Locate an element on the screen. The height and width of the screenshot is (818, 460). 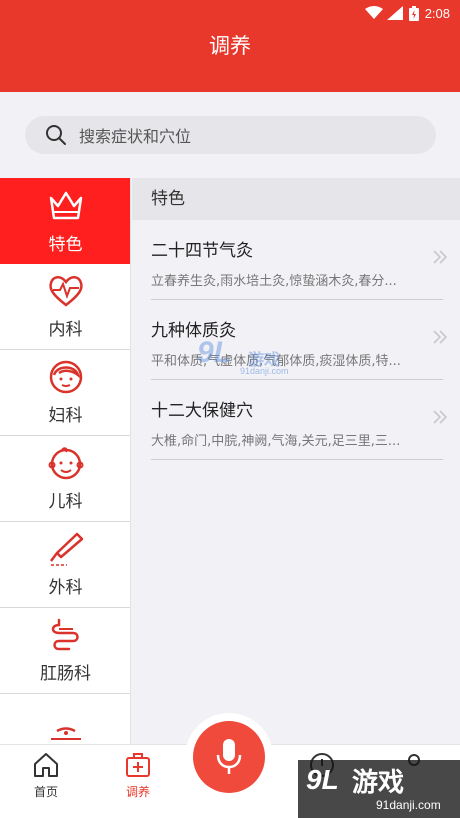
sidebar-item-gangchangke: 肛肠科 is located at coordinates (65, 651).